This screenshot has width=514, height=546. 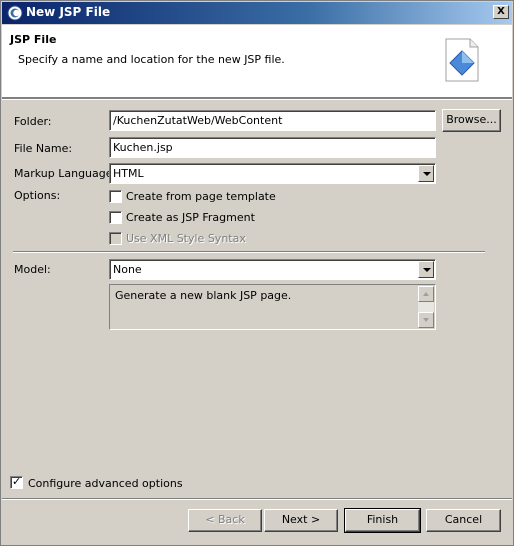 I want to click on close-icon: X, so click(x=501, y=11).